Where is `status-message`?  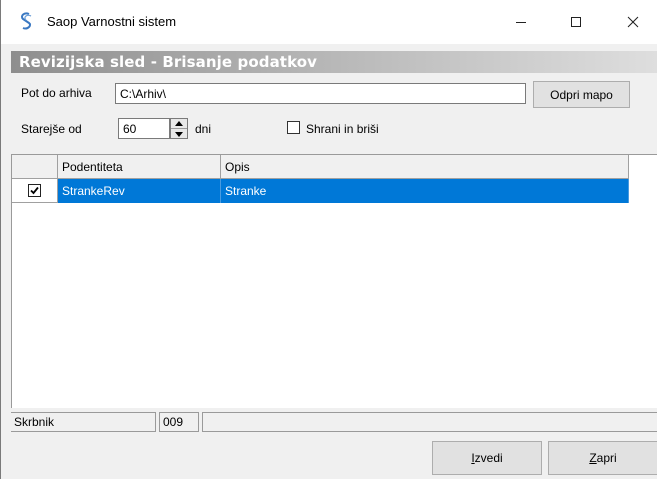 status-message is located at coordinates (429, 422).